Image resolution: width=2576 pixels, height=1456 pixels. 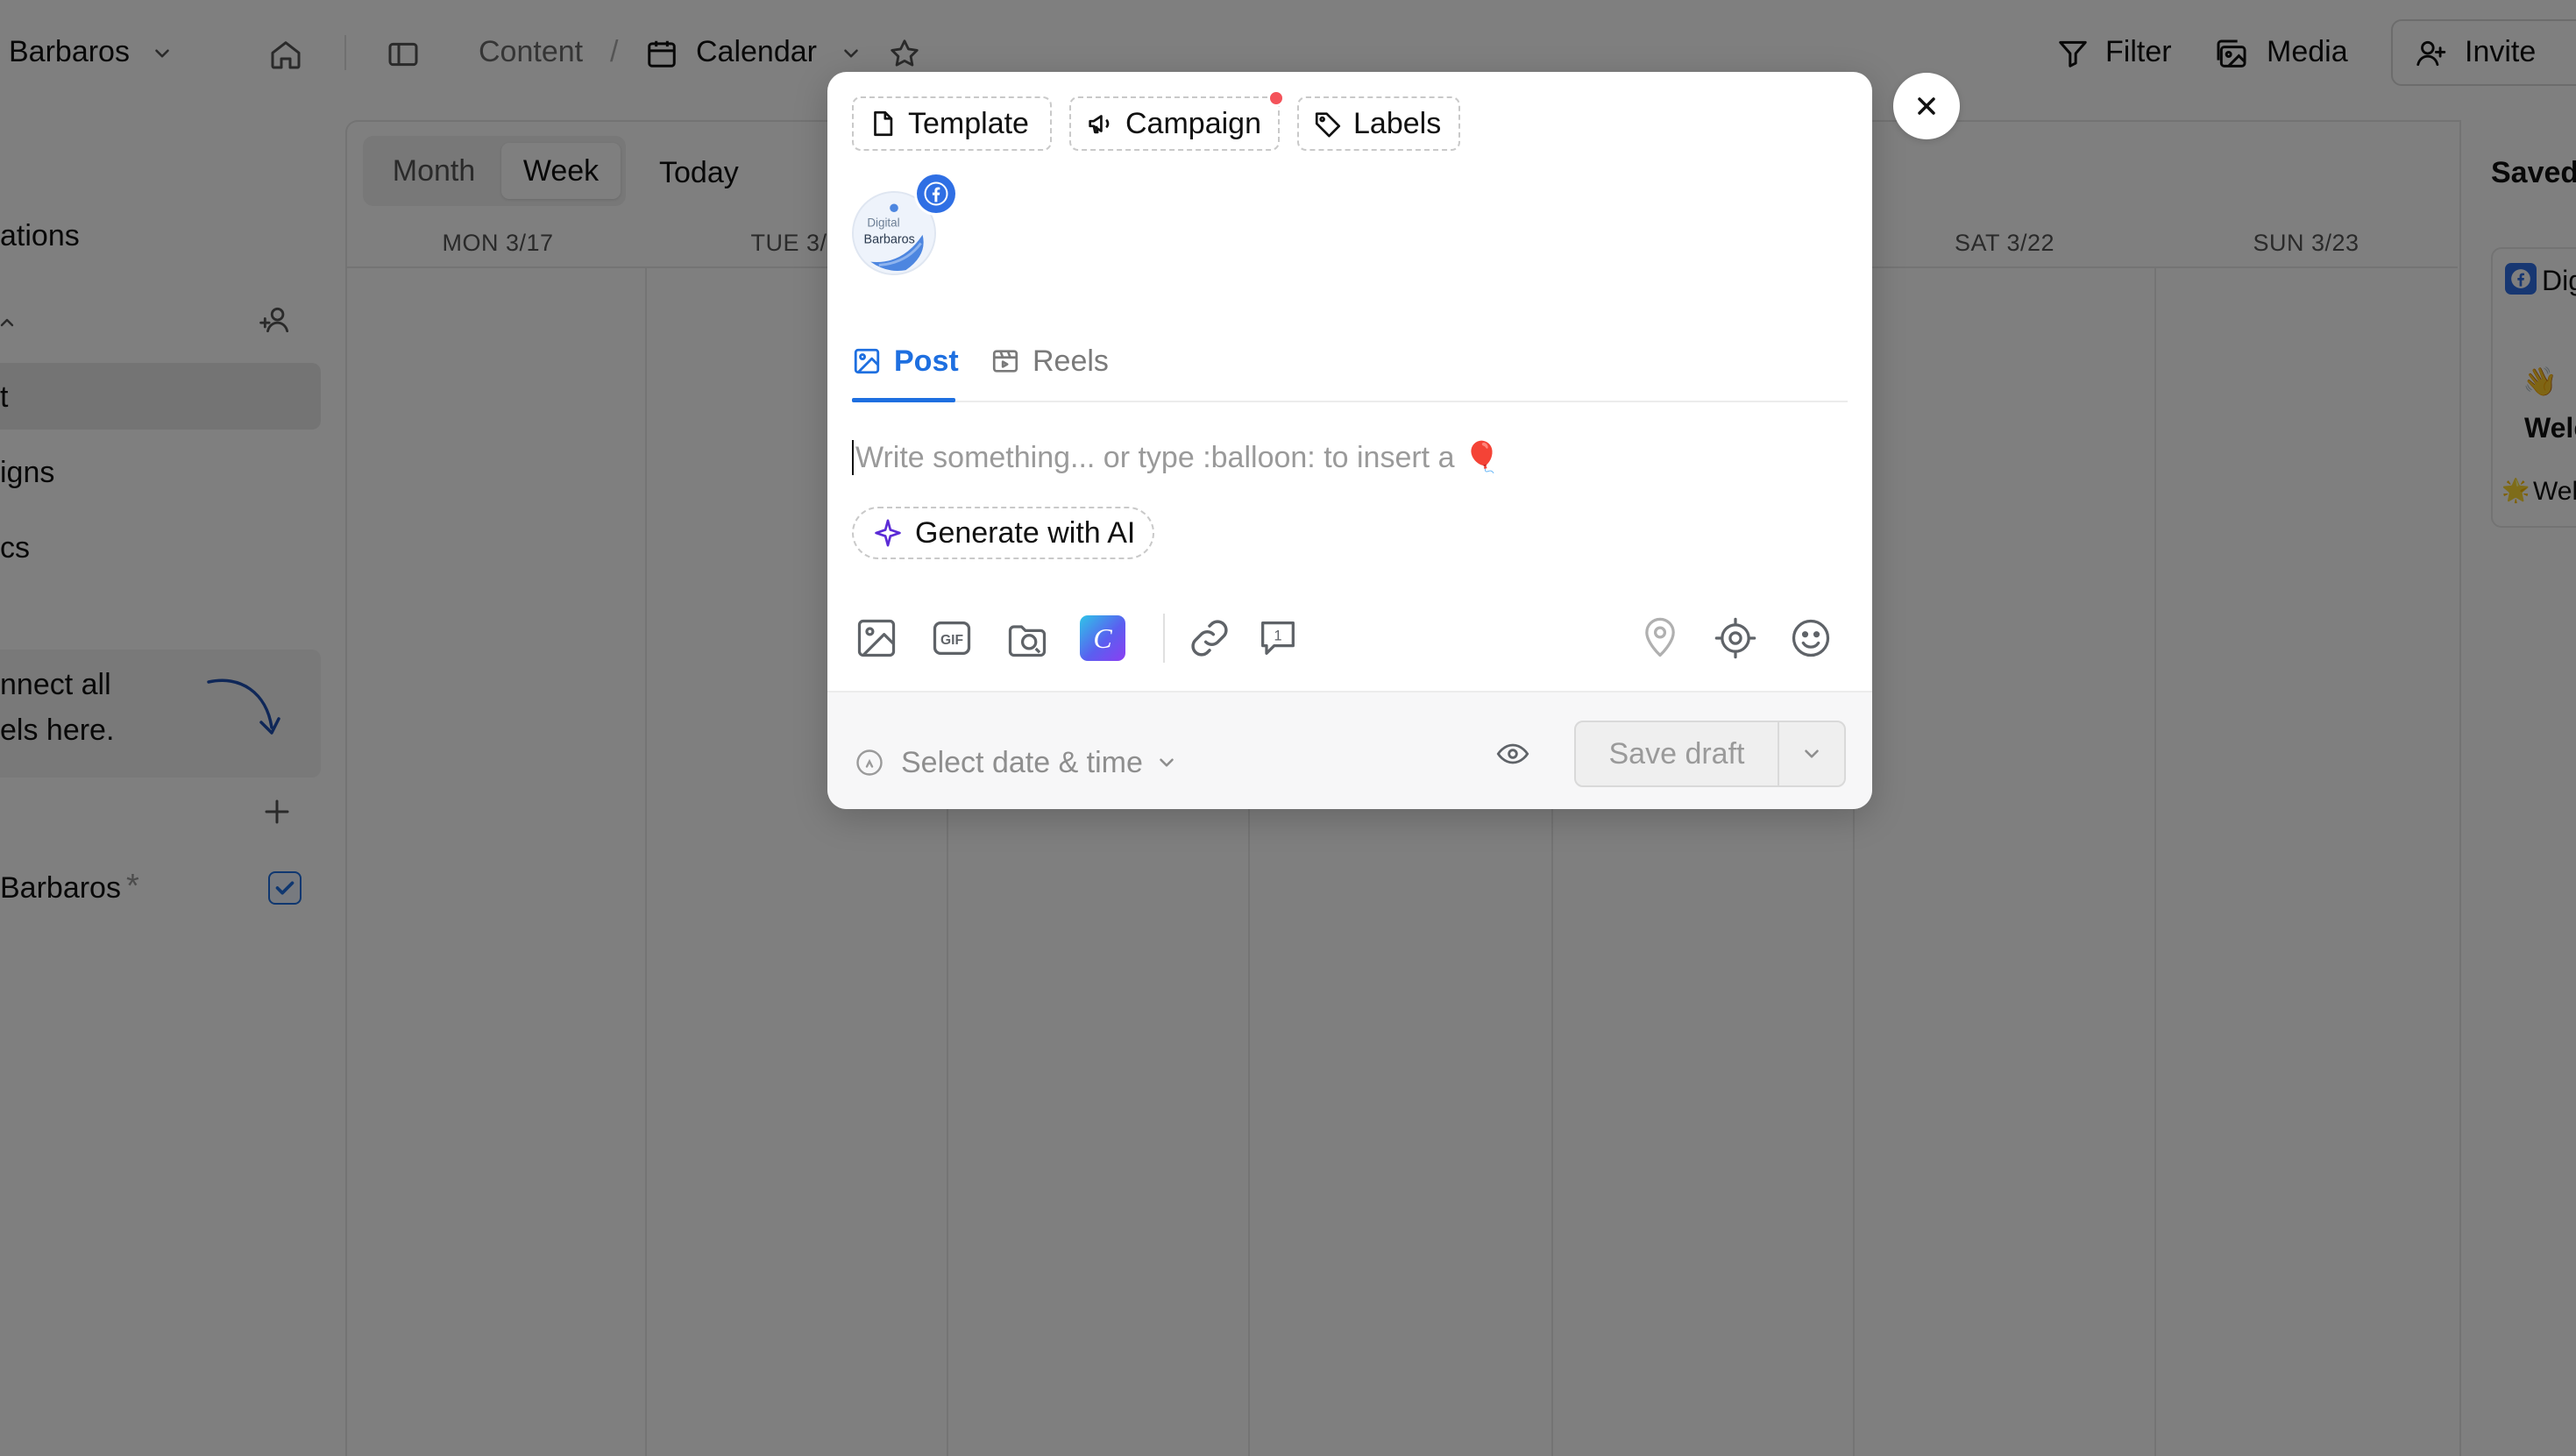 What do you see at coordinates (889, 240) in the screenshot?
I see `avatar-text-line2: Barbaros` at bounding box center [889, 240].